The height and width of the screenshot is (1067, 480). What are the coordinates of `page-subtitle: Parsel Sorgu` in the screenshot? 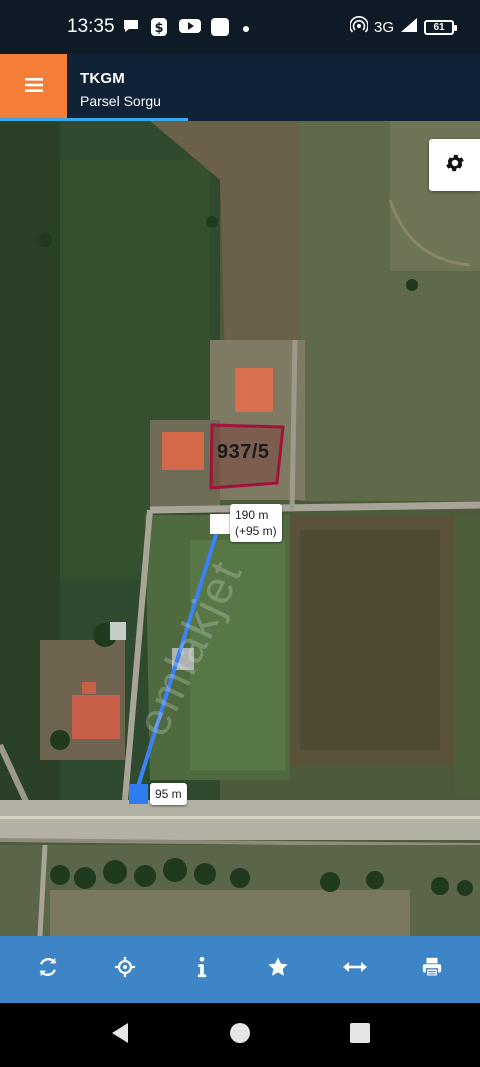 It's located at (120, 101).